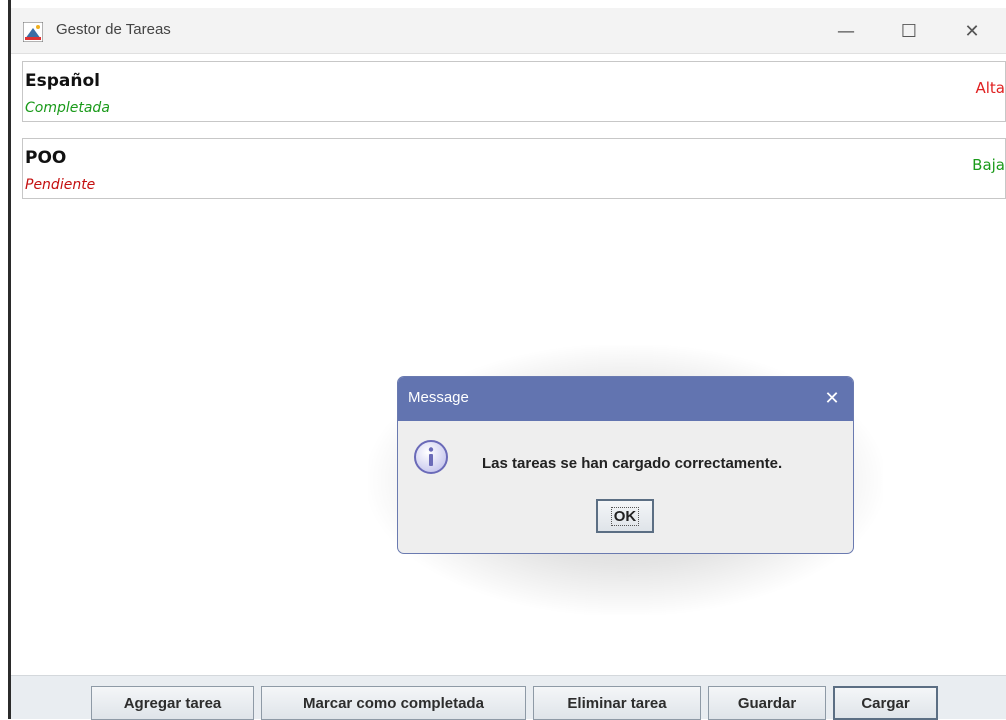  Describe the element at coordinates (767, 703) in the screenshot. I see `save-button: Guardar` at that location.